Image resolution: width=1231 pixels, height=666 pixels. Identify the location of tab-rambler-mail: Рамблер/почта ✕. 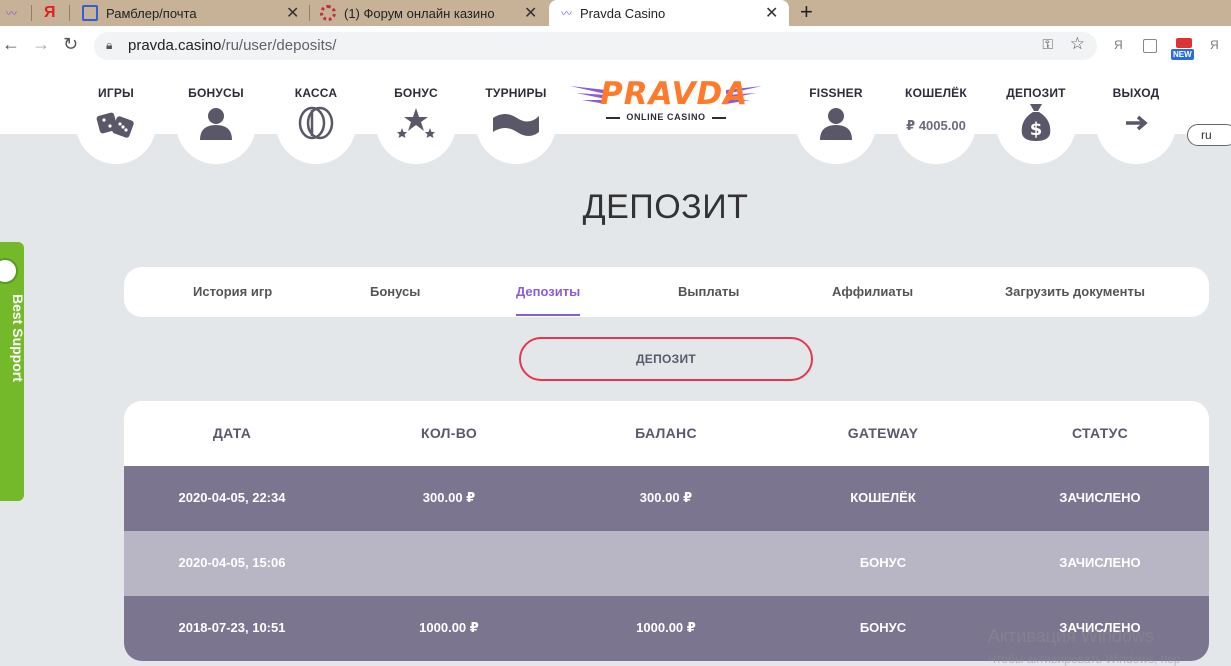
(190, 13).